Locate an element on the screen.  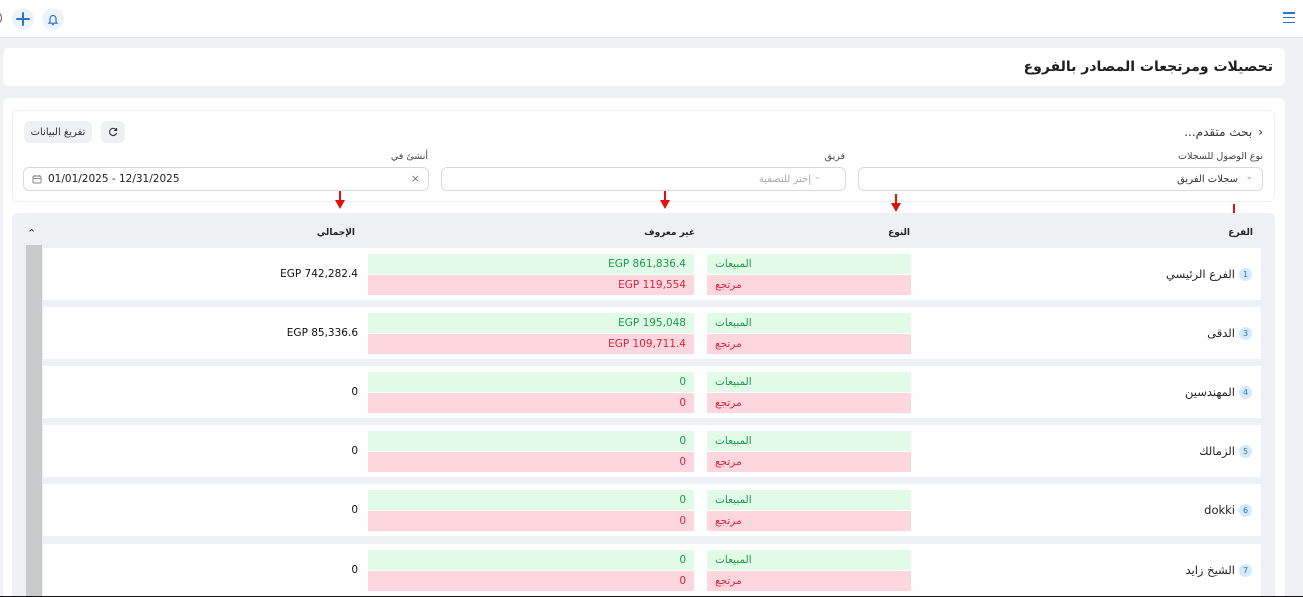
table-row: 0 0 0 المبيعات مرتجع 4 المهندسين is located at coordinates (652, 392).